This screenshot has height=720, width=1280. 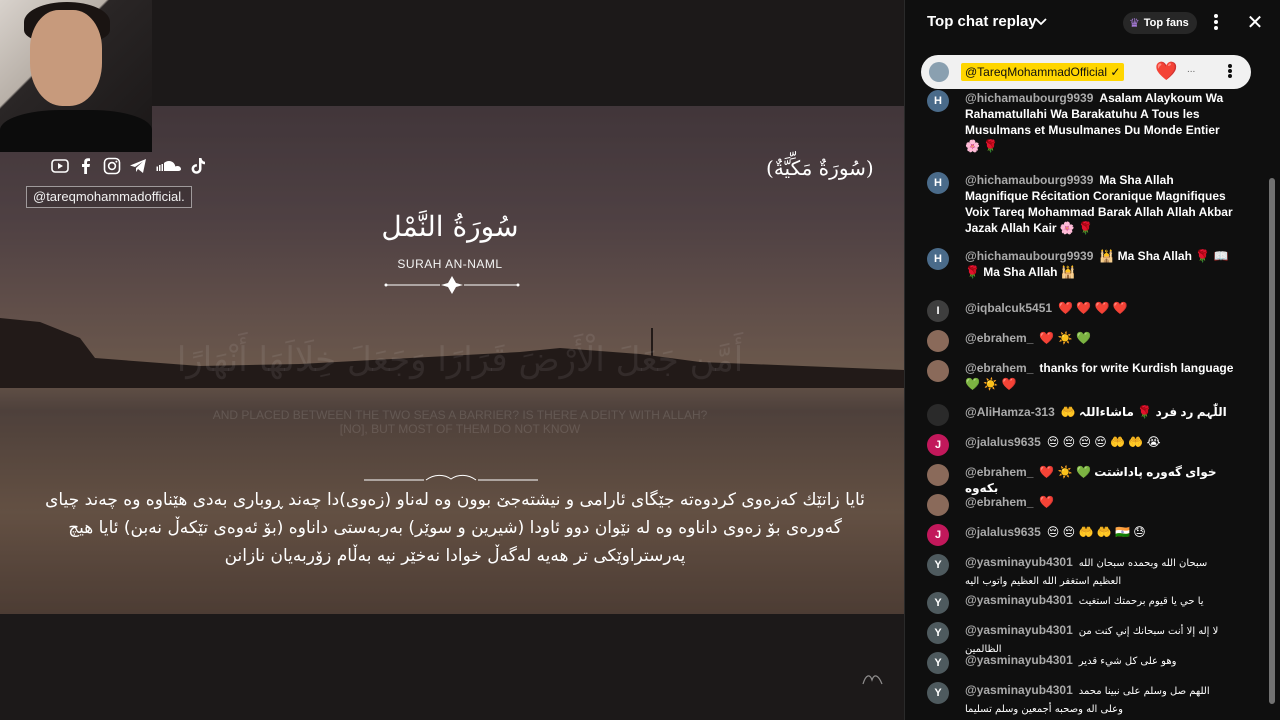 I want to click on instagram-icon, so click(x=112, y=166).